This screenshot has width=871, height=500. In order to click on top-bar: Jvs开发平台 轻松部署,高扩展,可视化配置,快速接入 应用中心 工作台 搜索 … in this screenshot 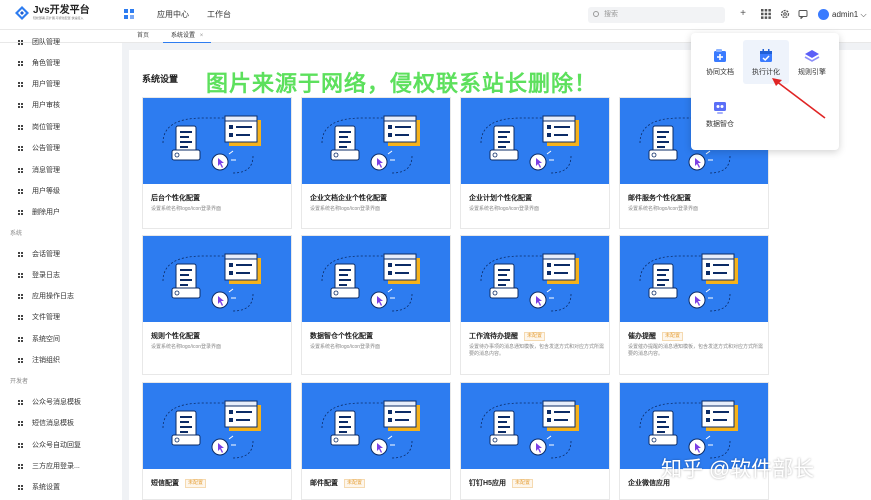, I will do `click(435, 15)`.